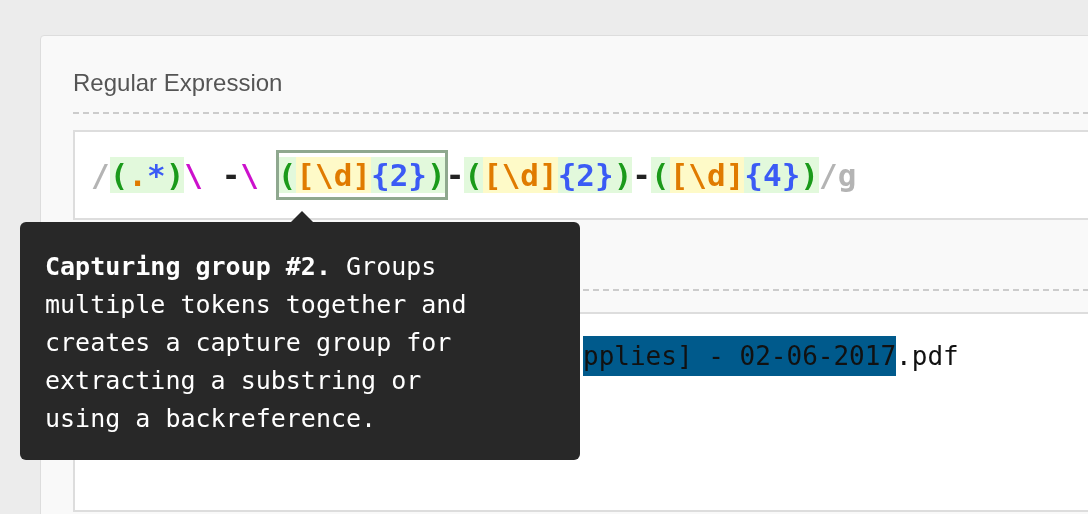 Image resolution: width=1088 pixels, height=514 pixels. Describe the element at coordinates (178, 83) in the screenshot. I see `section-heading: Regular Expression` at that location.